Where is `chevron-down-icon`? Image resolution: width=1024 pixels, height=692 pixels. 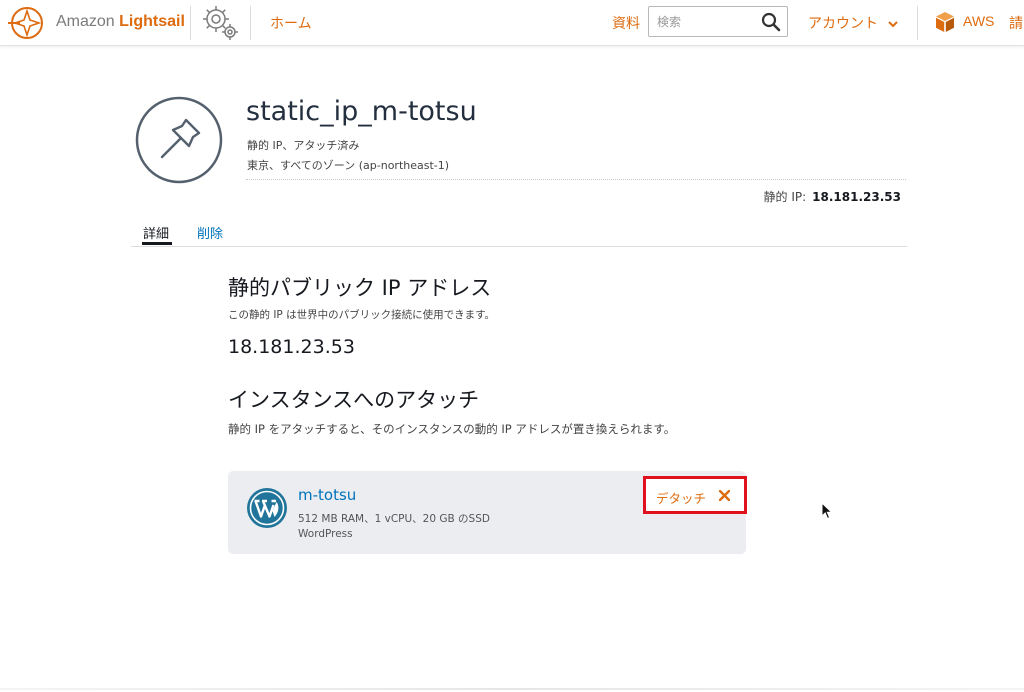
chevron-down-icon is located at coordinates (893, 24).